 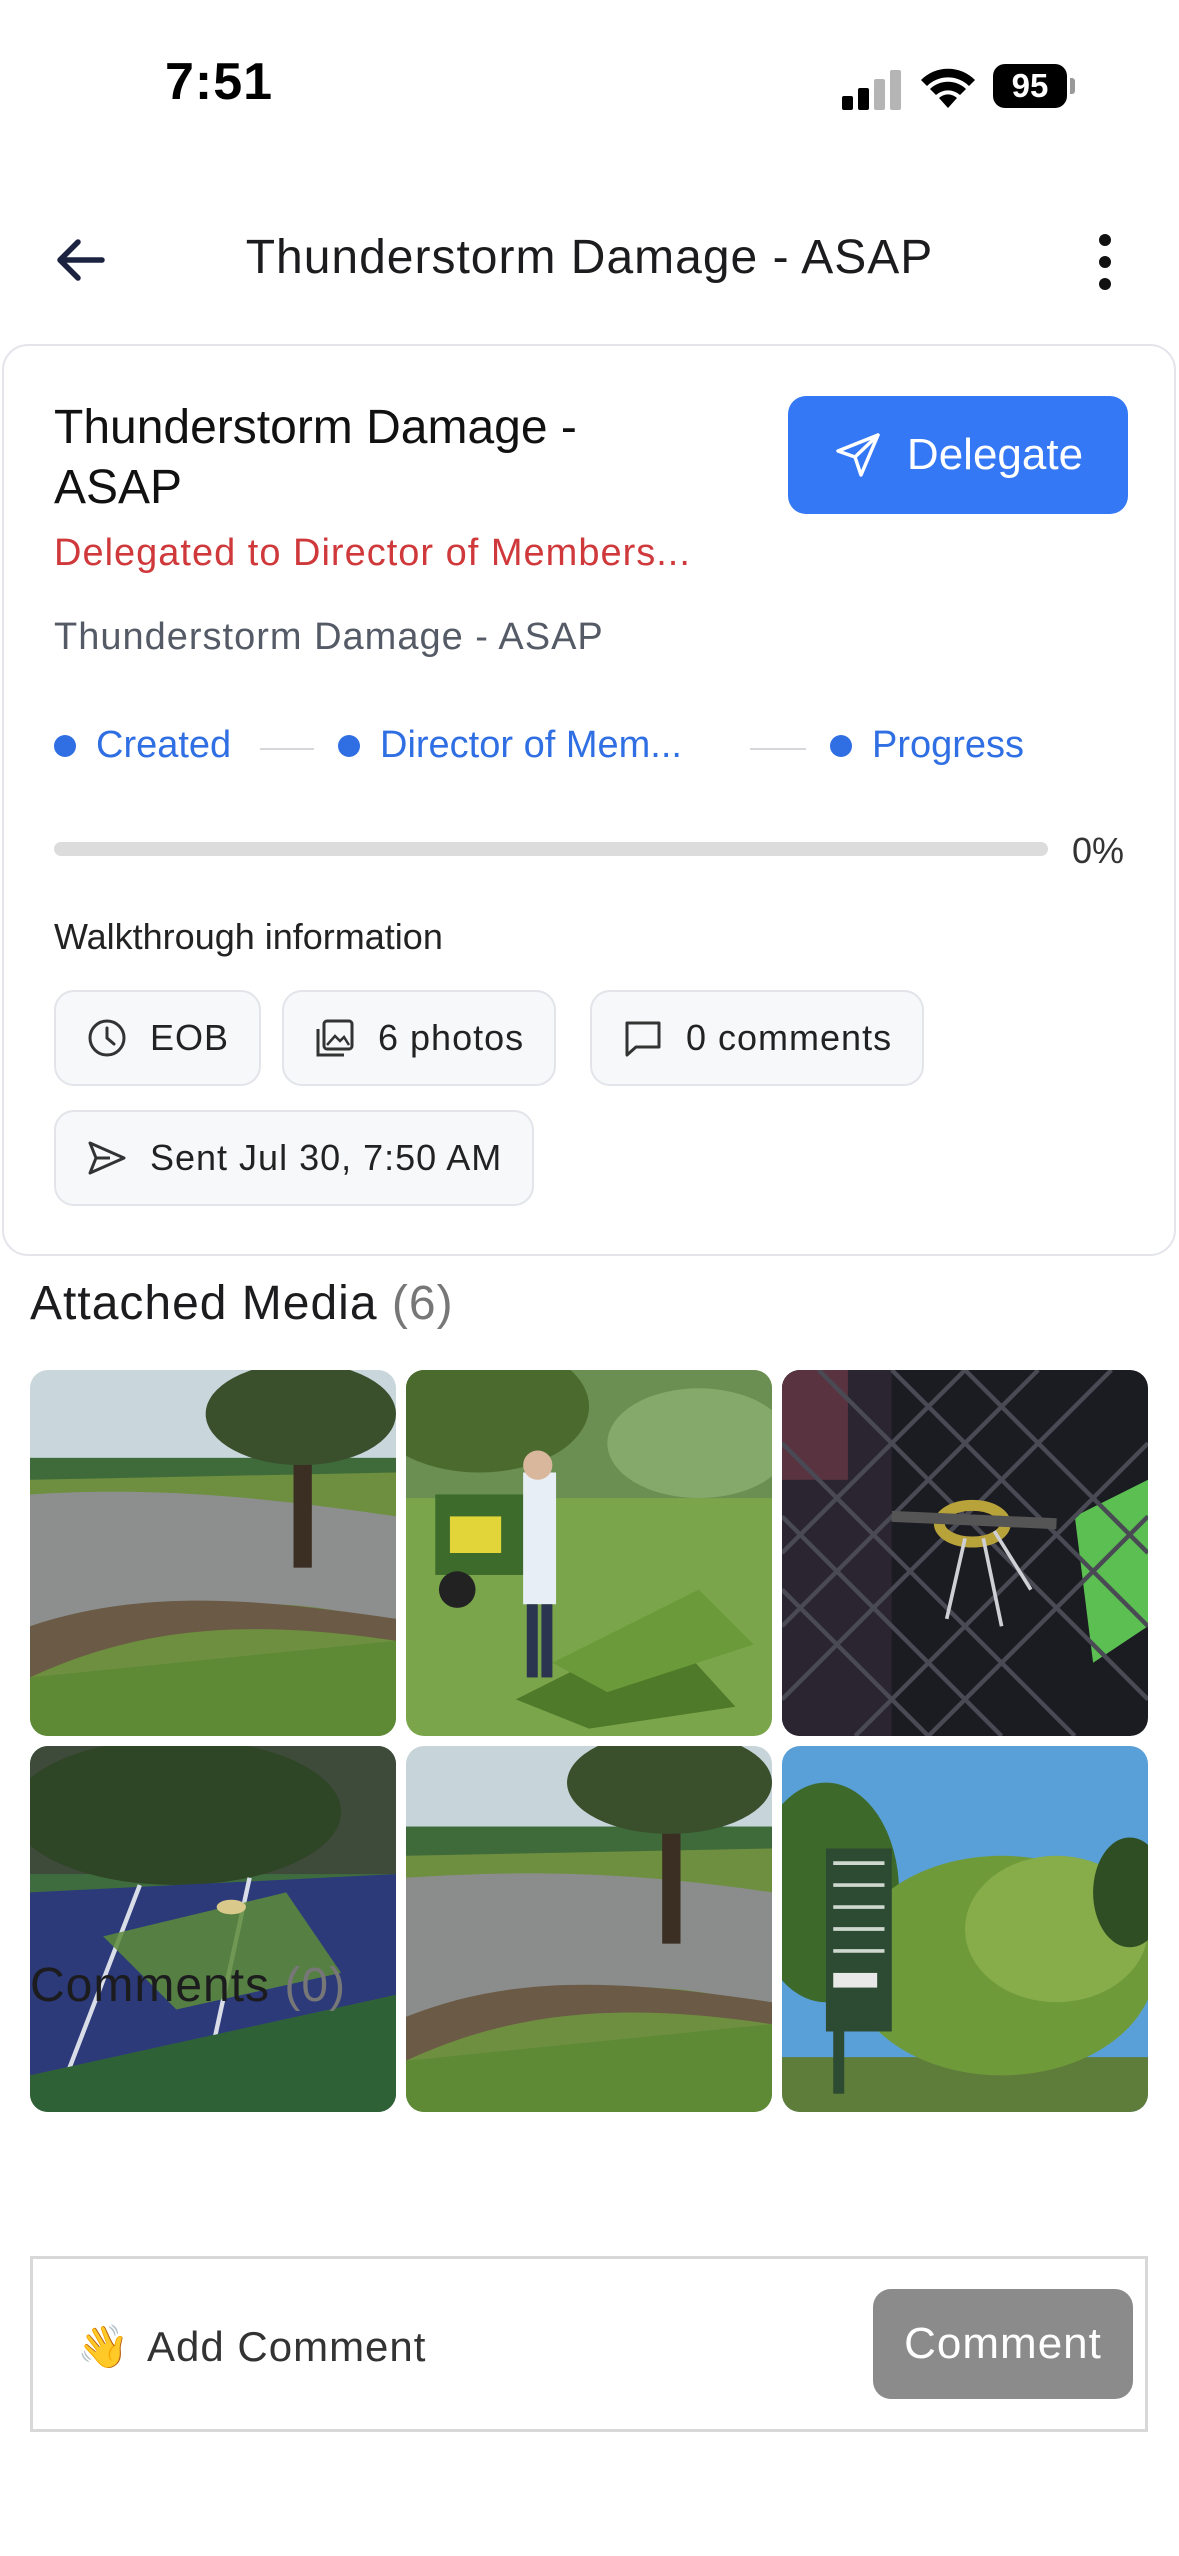 What do you see at coordinates (286, 2347) in the screenshot?
I see `add-comment-input: Add Comment` at bounding box center [286, 2347].